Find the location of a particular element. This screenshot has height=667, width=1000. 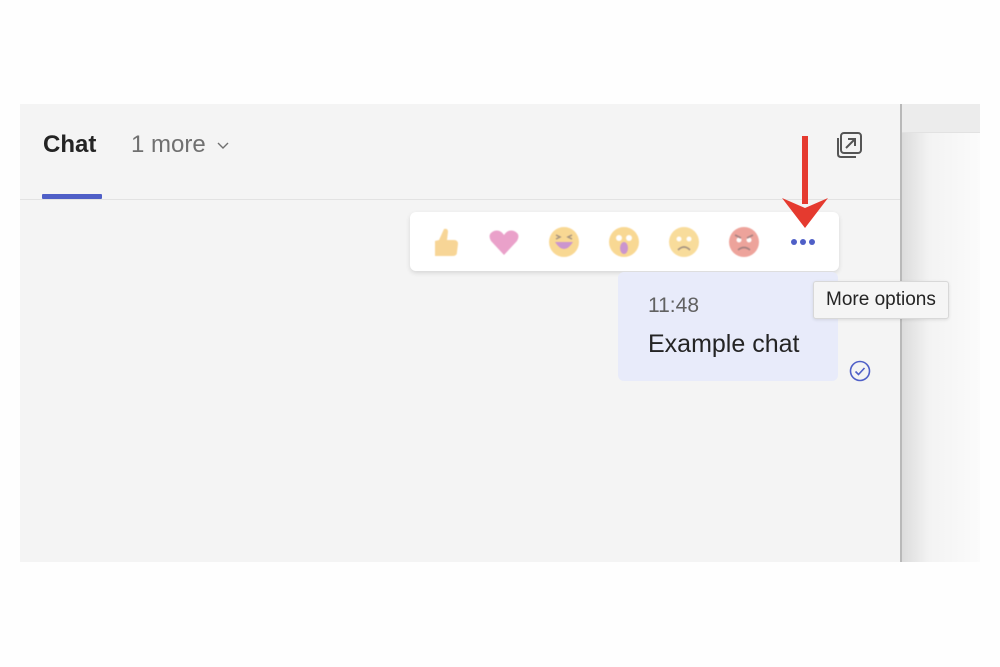

chevron-down-icon is located at coordinates (223, 145).